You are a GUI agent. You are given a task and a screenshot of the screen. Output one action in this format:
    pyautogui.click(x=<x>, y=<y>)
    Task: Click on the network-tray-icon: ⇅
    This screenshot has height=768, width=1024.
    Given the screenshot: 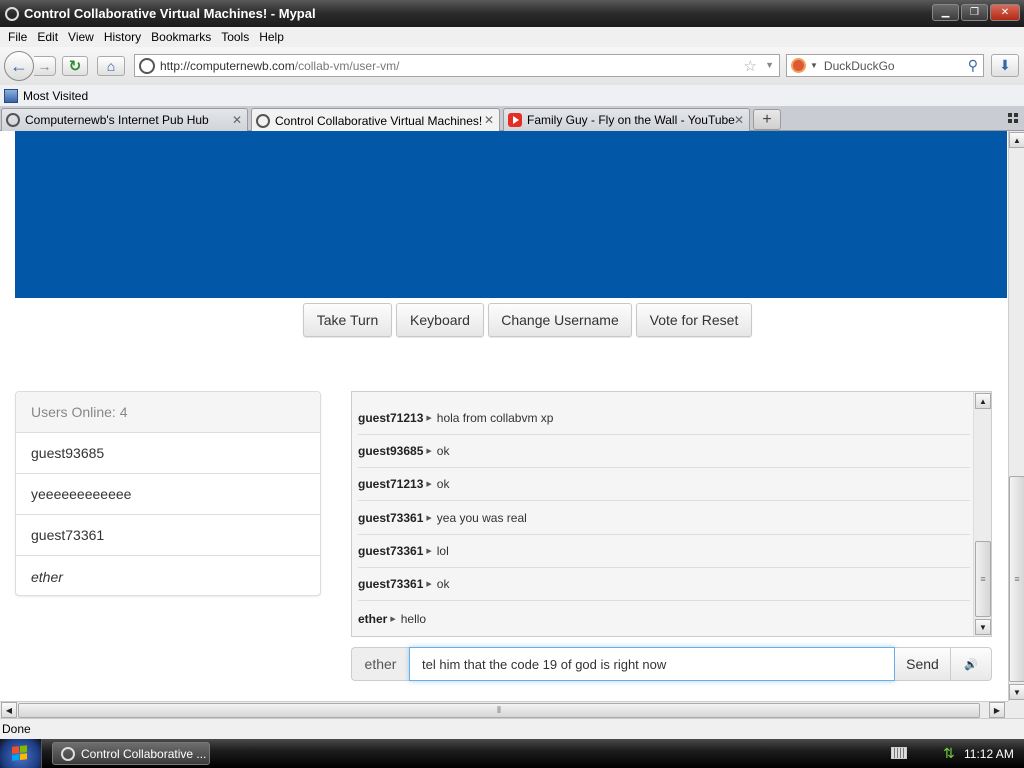 What is the action you would take?
    pyautogui.click(x=950, y=753)
    